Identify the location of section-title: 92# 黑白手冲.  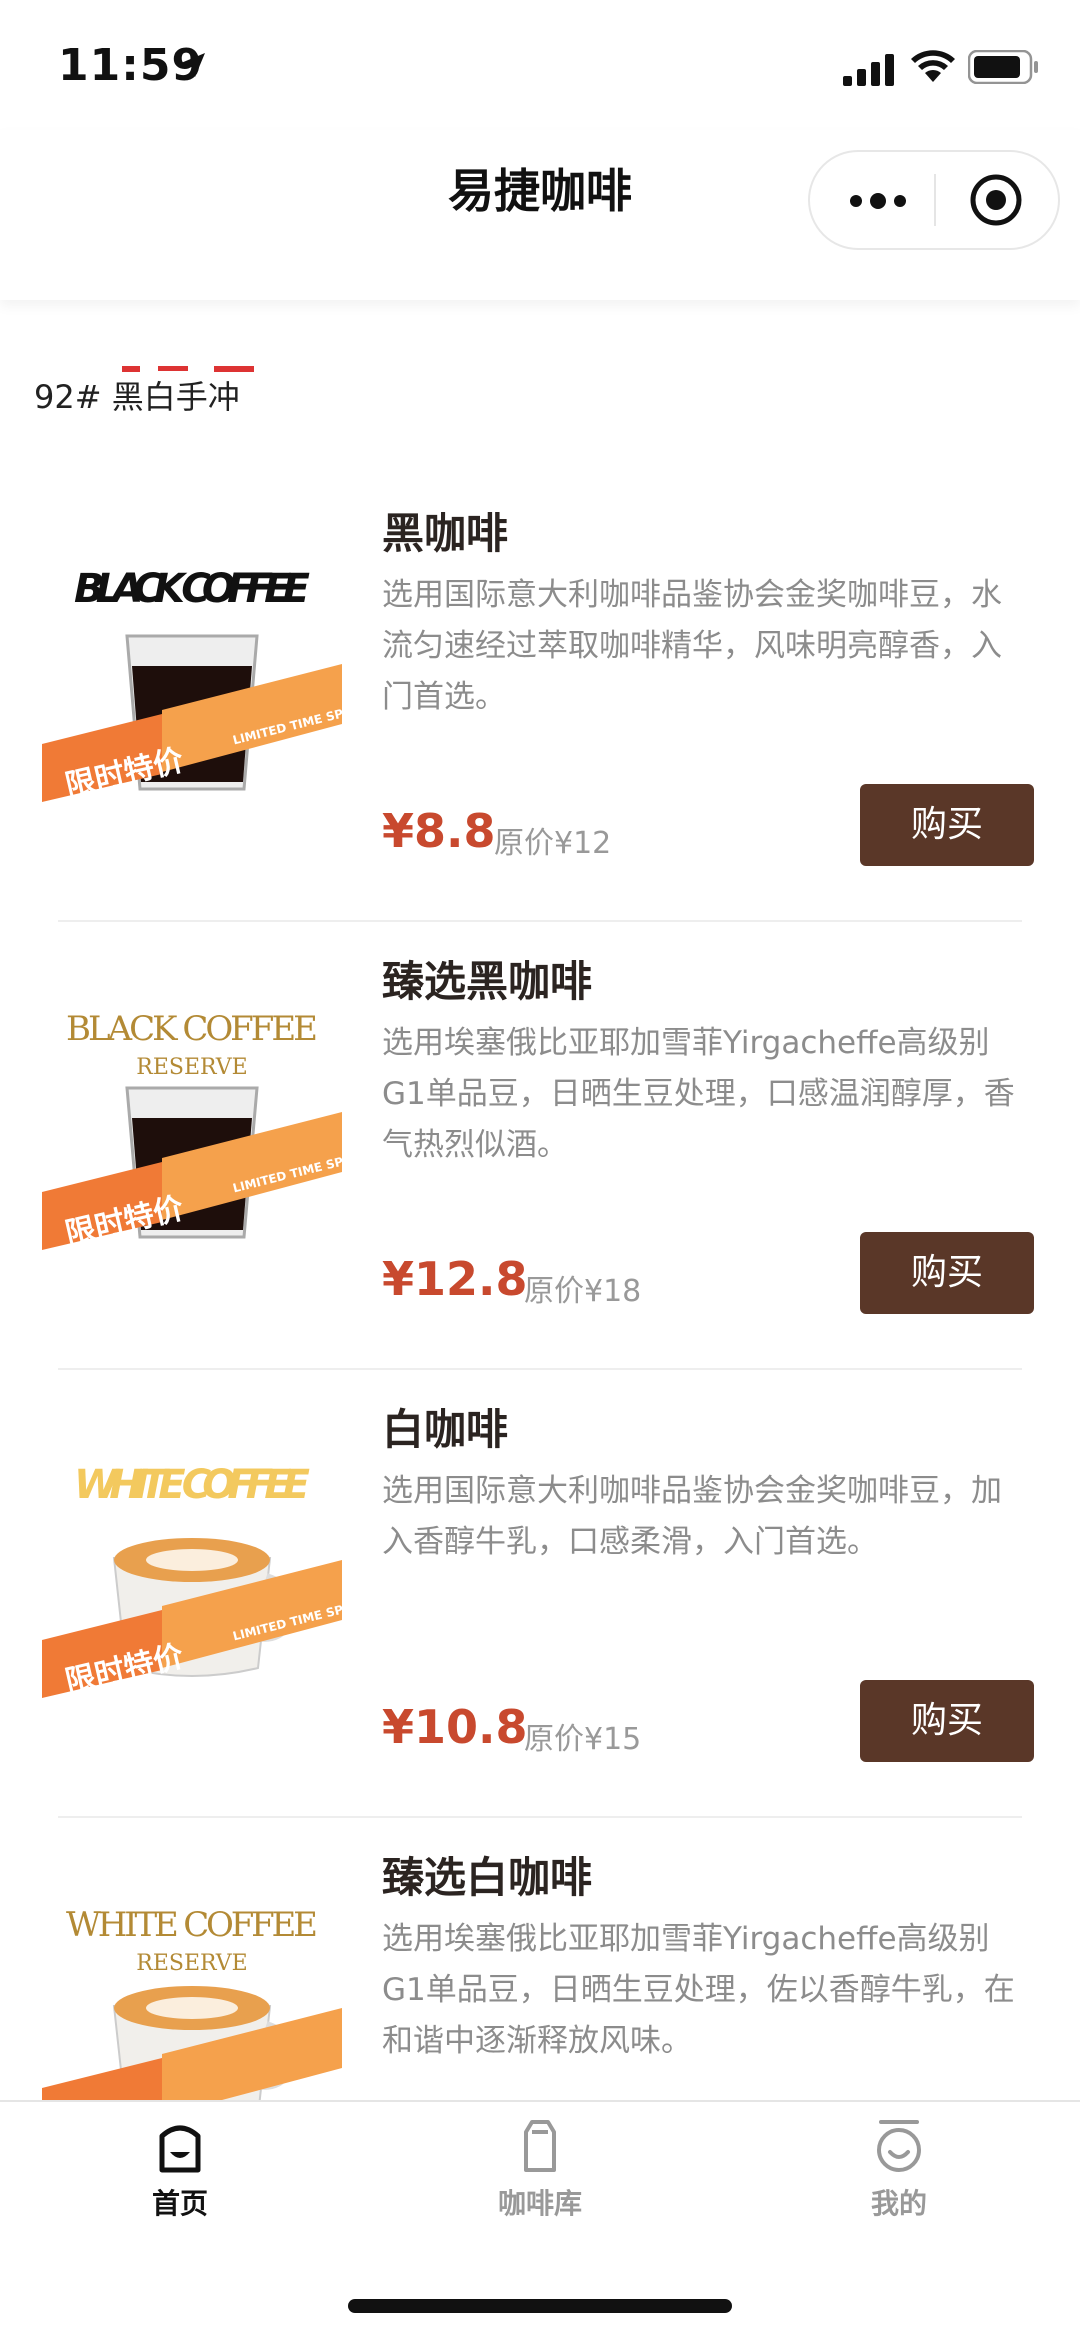
(137, 397).